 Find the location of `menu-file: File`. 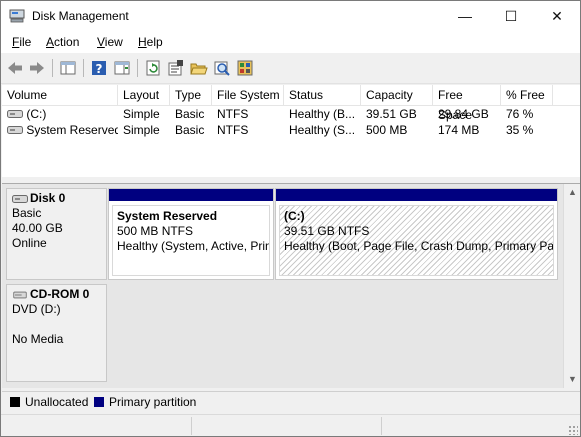

menu-file: File is located at coordinates (21, 42).